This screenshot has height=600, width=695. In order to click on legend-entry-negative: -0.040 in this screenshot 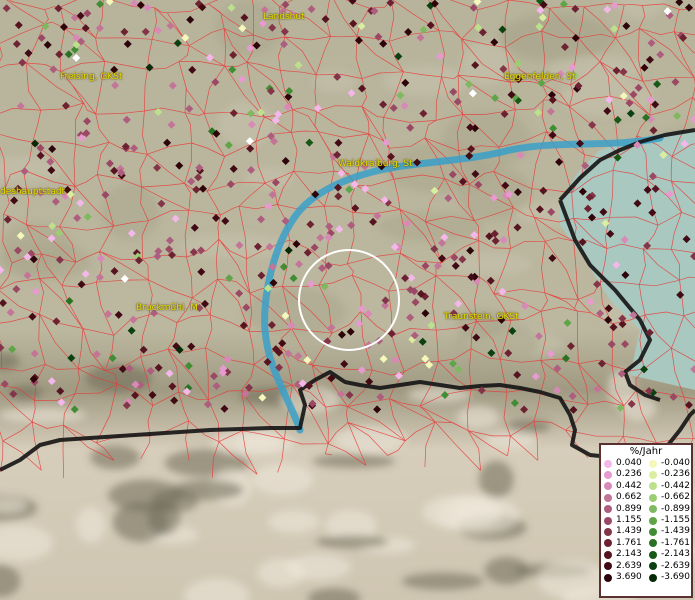, I will do `click(668, 463)`.